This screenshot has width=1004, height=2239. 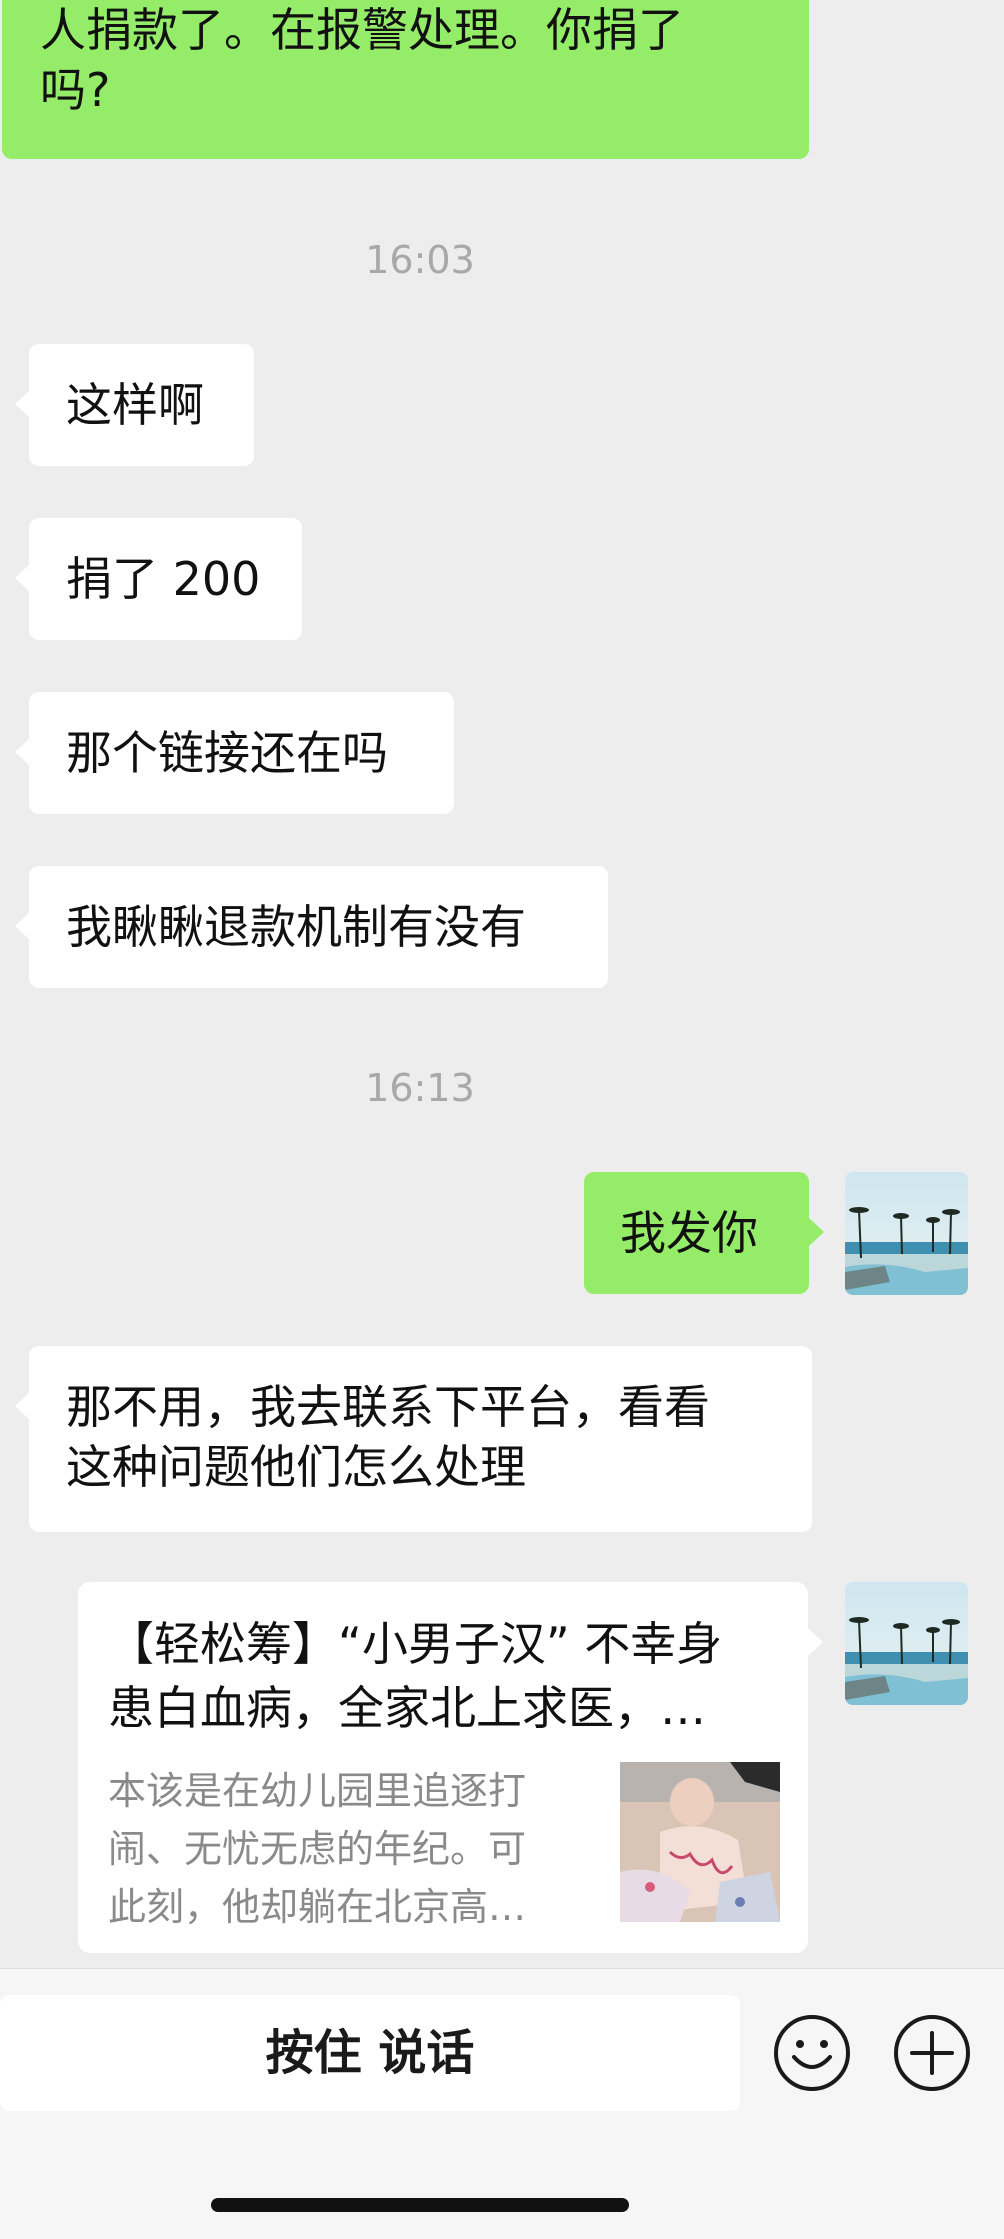 I want to click on message-text: 那个链接还在吗, so click(x=227, y=753).